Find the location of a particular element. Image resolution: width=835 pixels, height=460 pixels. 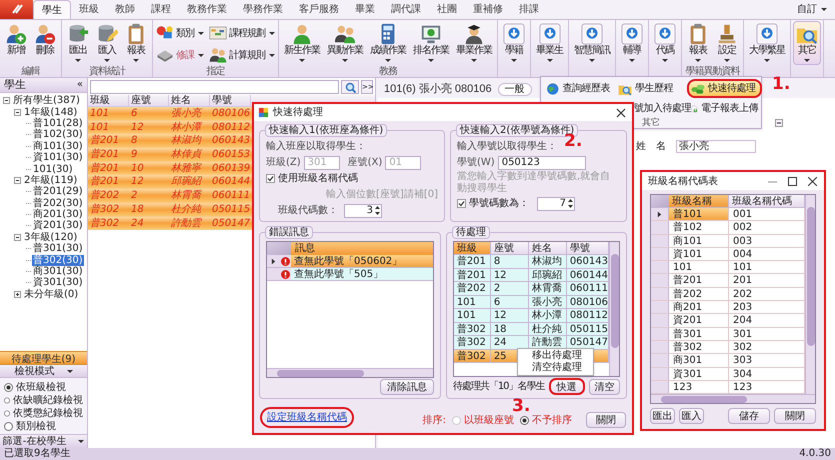

group-label: 編輯 is located at coordinates (30, 71).